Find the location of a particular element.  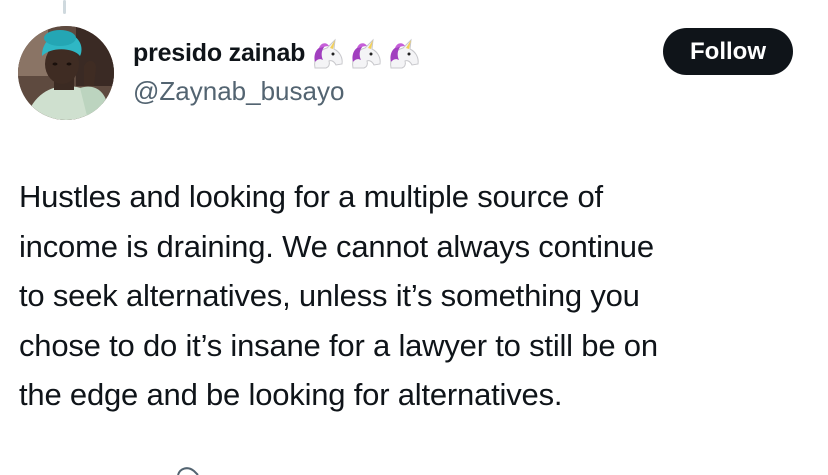

author-name-row: presido zainab is located at coordinates (277, 53).